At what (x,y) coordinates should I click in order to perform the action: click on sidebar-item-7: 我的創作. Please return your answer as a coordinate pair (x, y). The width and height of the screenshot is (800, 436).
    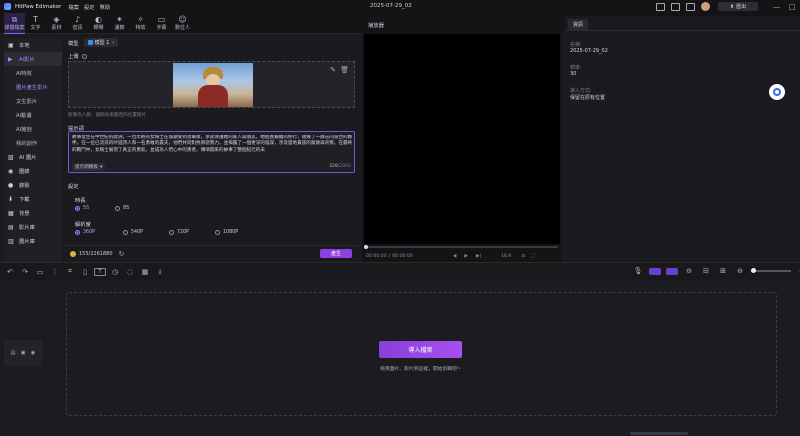
    Looking at the image, I should click on (33, 143).